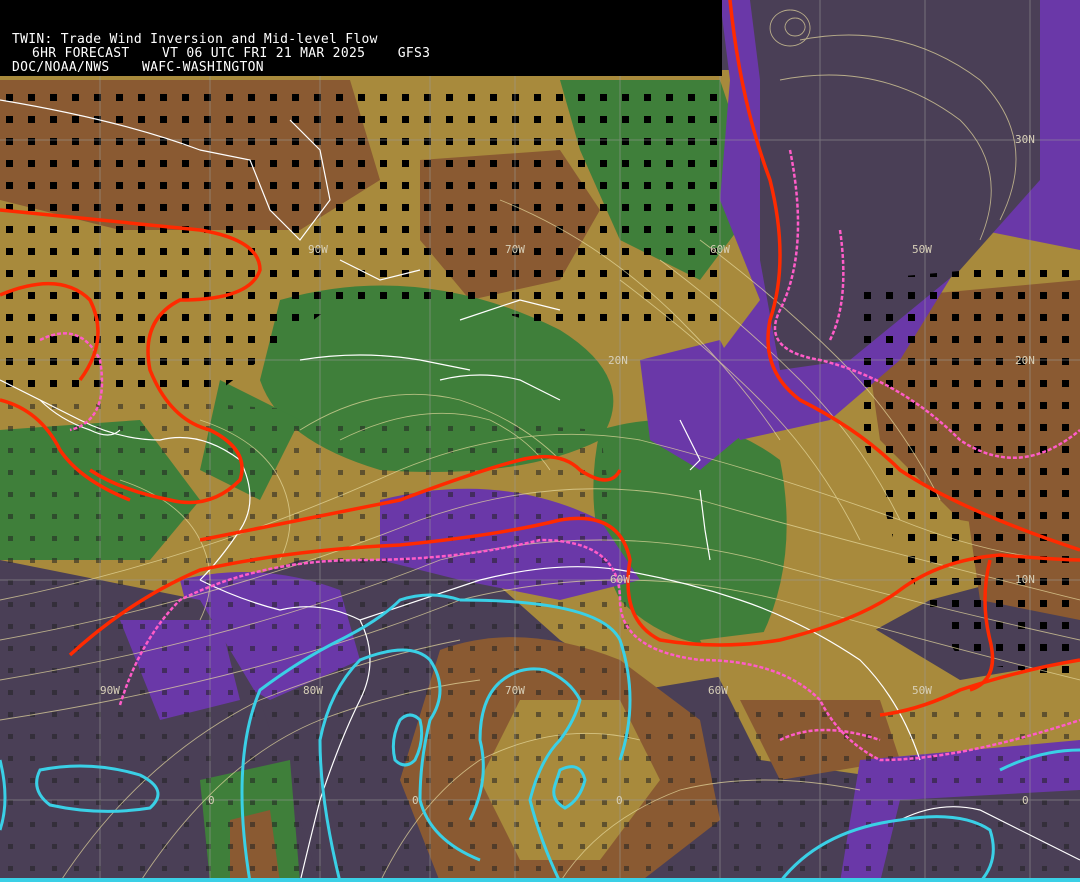  Describe the element at coordinates (211, 800) in the screenshot. I see `label-0-a: 0` at that location.